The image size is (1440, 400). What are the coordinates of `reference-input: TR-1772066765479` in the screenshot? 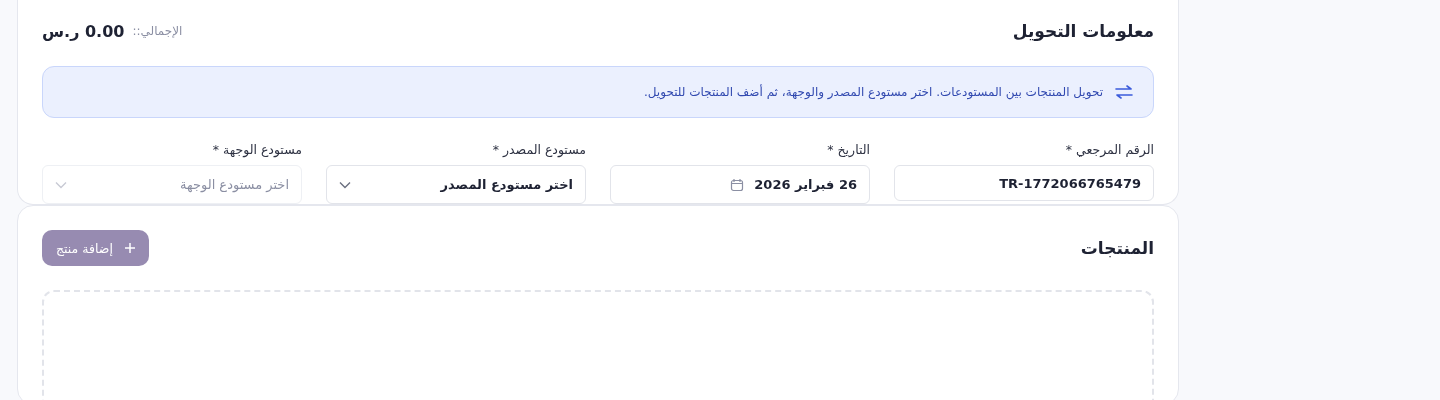 It's located at (1024, 183).